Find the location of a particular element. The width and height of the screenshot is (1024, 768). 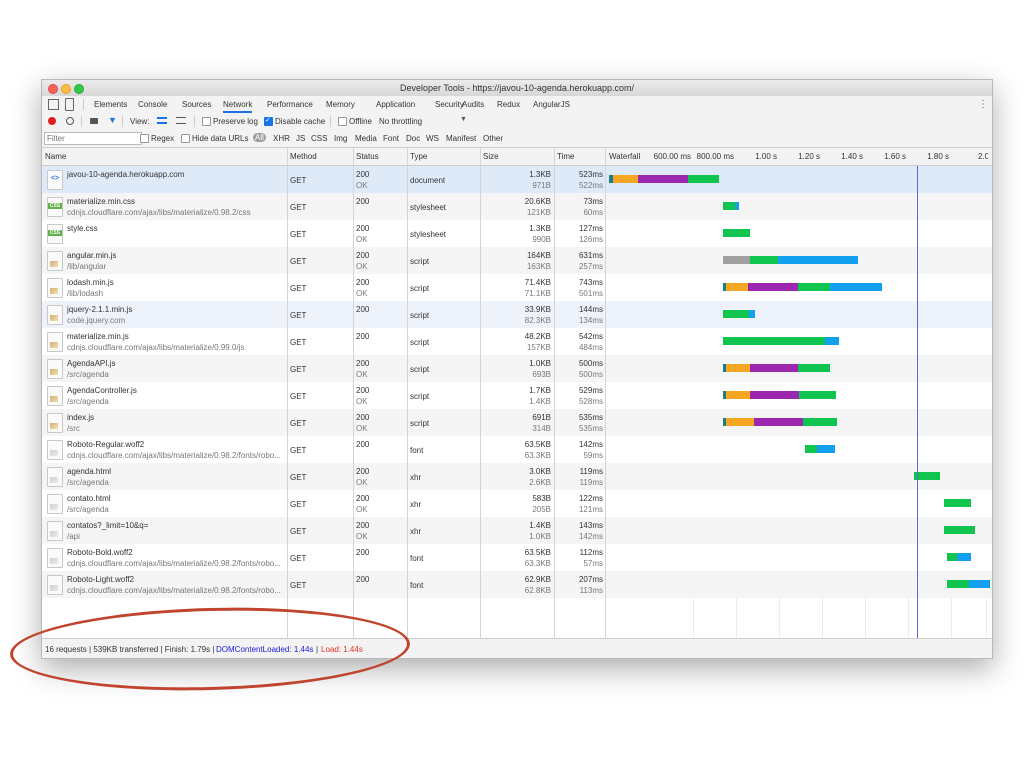

device-toolbar-icon is located at coordinates (69, 104).